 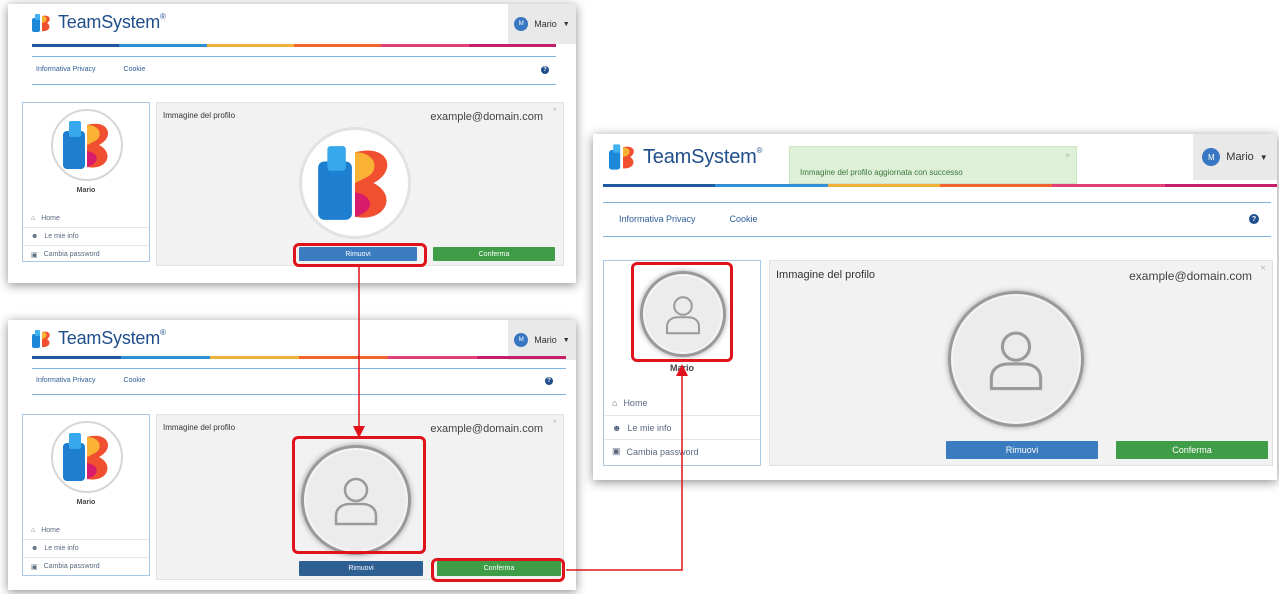 What do you see at coordinates (498, 570) in the screenshot?
I see `highlight-confirm-button` at bounding box center [498, 570].